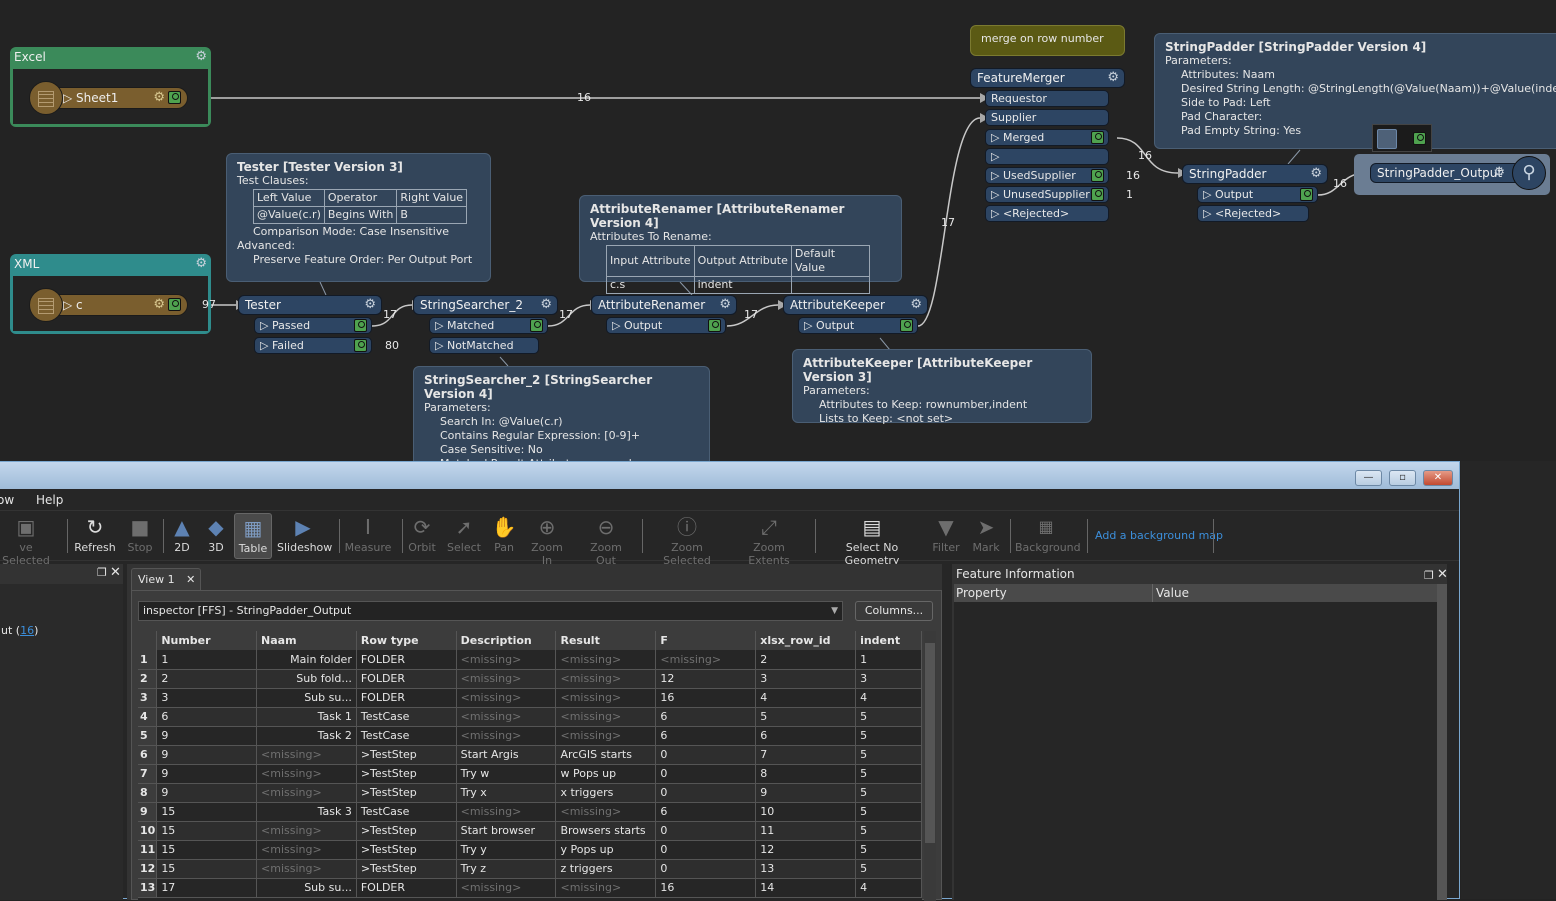 This screenshot has width=1556, height=901. I want to click on port-renamer-output: ▷ Output, so click(666, 325).